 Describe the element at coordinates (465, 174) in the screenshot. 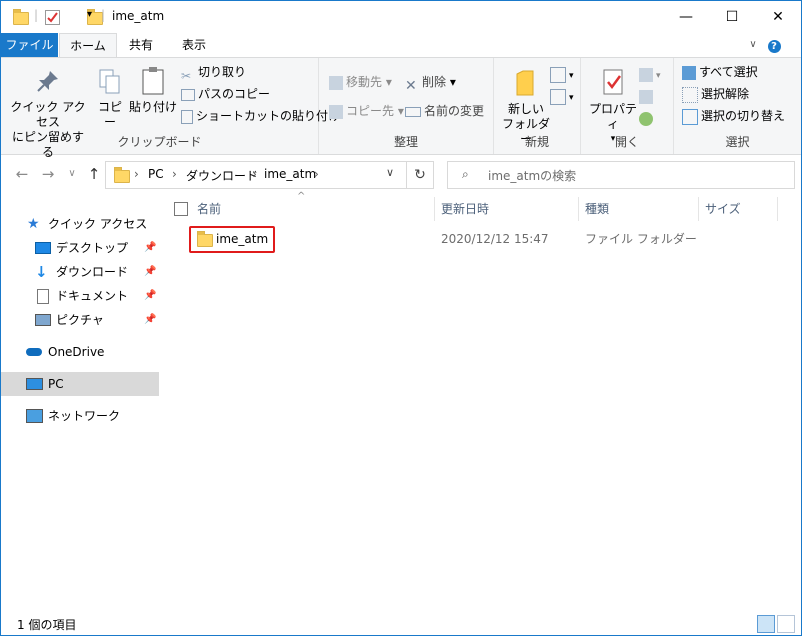

I see `search-icon: ⌕` at that location.